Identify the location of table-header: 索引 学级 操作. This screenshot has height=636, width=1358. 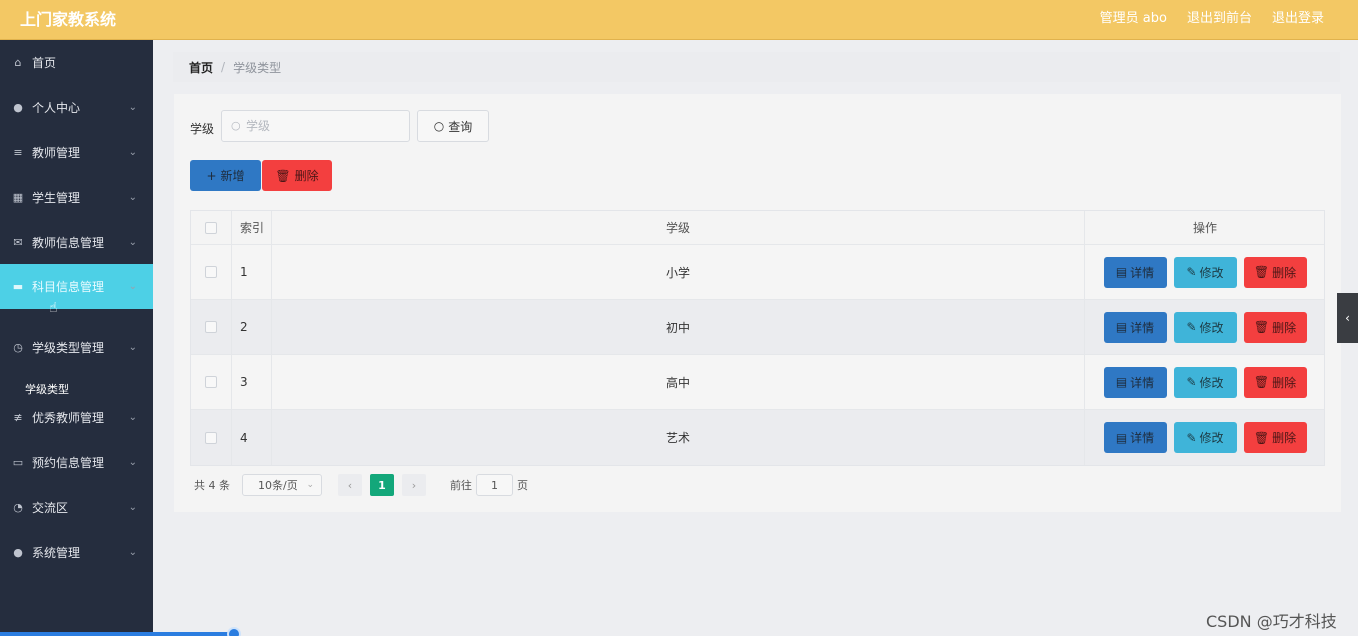
(757, 228).